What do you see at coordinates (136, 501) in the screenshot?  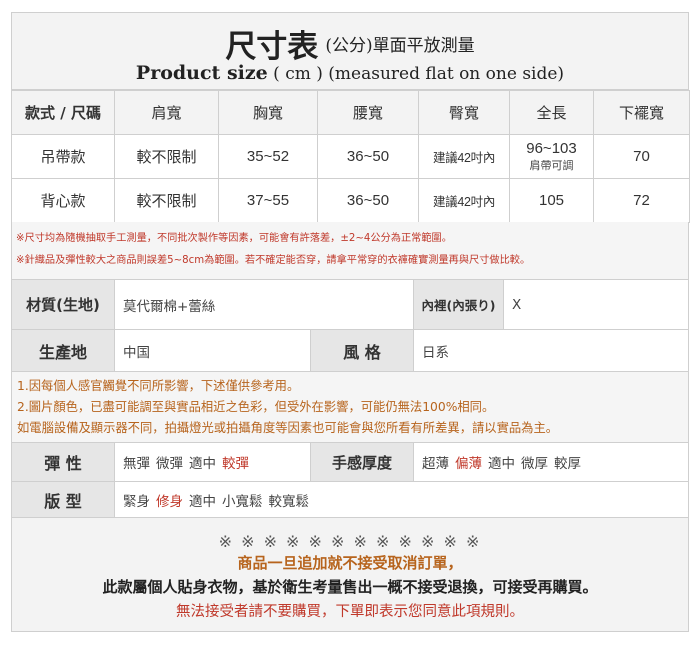 I see `fit-option: 緊身` at bounding box center [136, 501].